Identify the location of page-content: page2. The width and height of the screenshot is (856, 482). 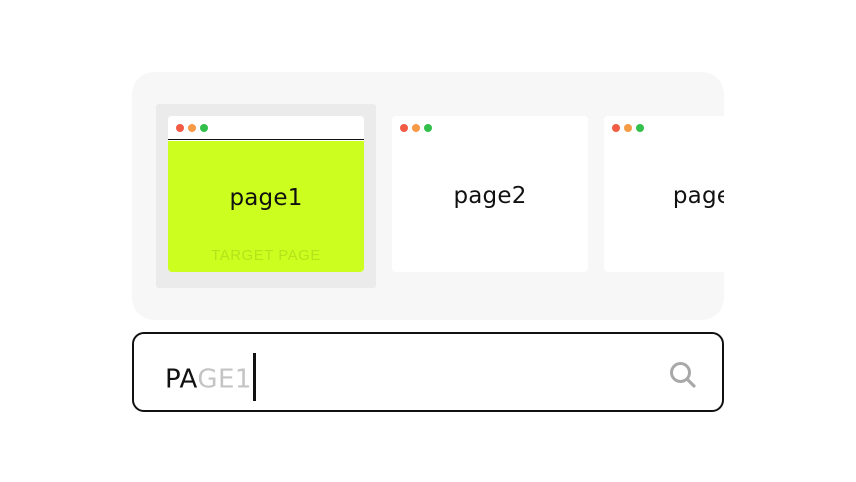
(490, 205).